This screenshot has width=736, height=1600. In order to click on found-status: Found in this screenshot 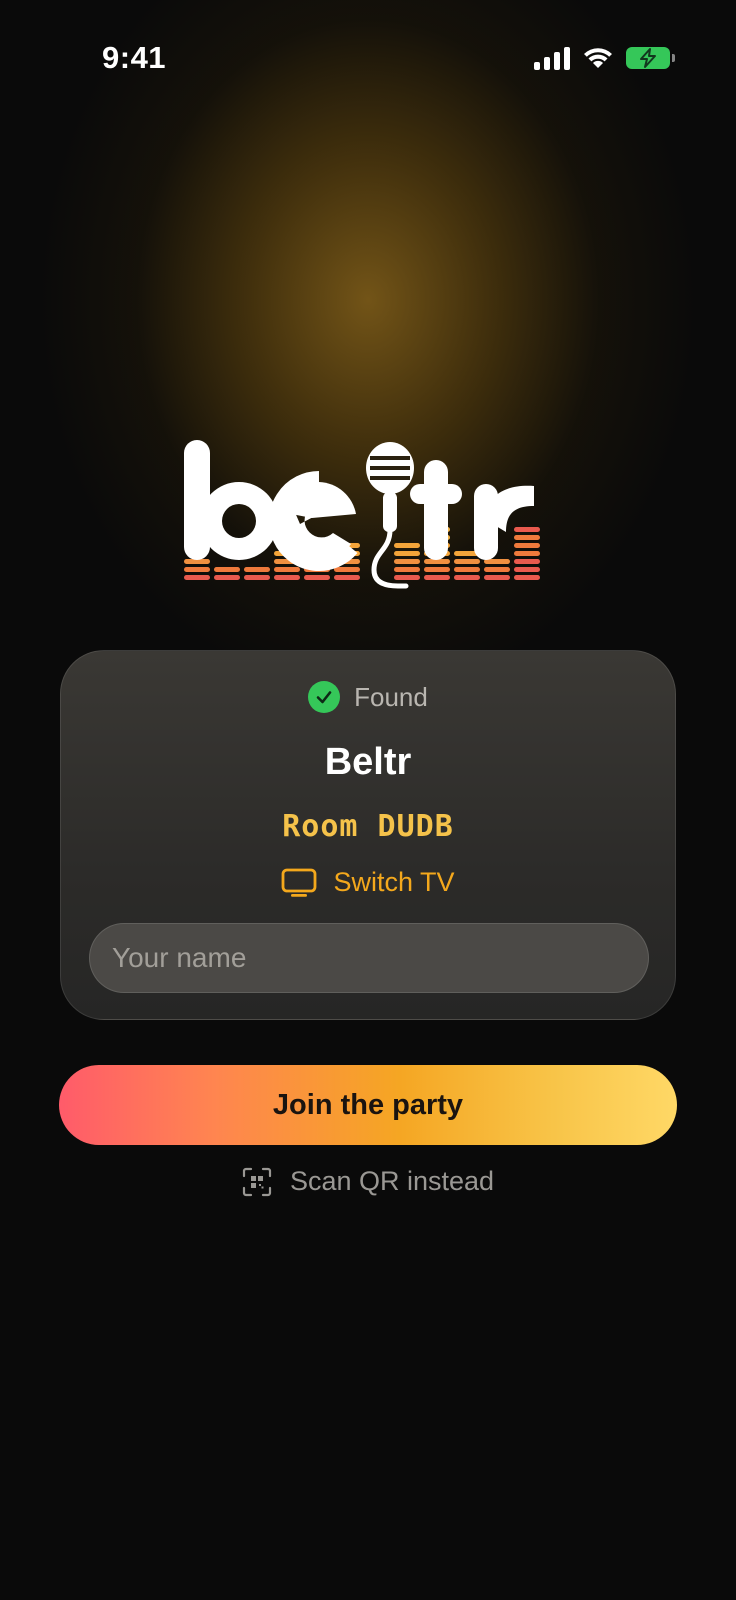, I will do `click(368, 697)`.